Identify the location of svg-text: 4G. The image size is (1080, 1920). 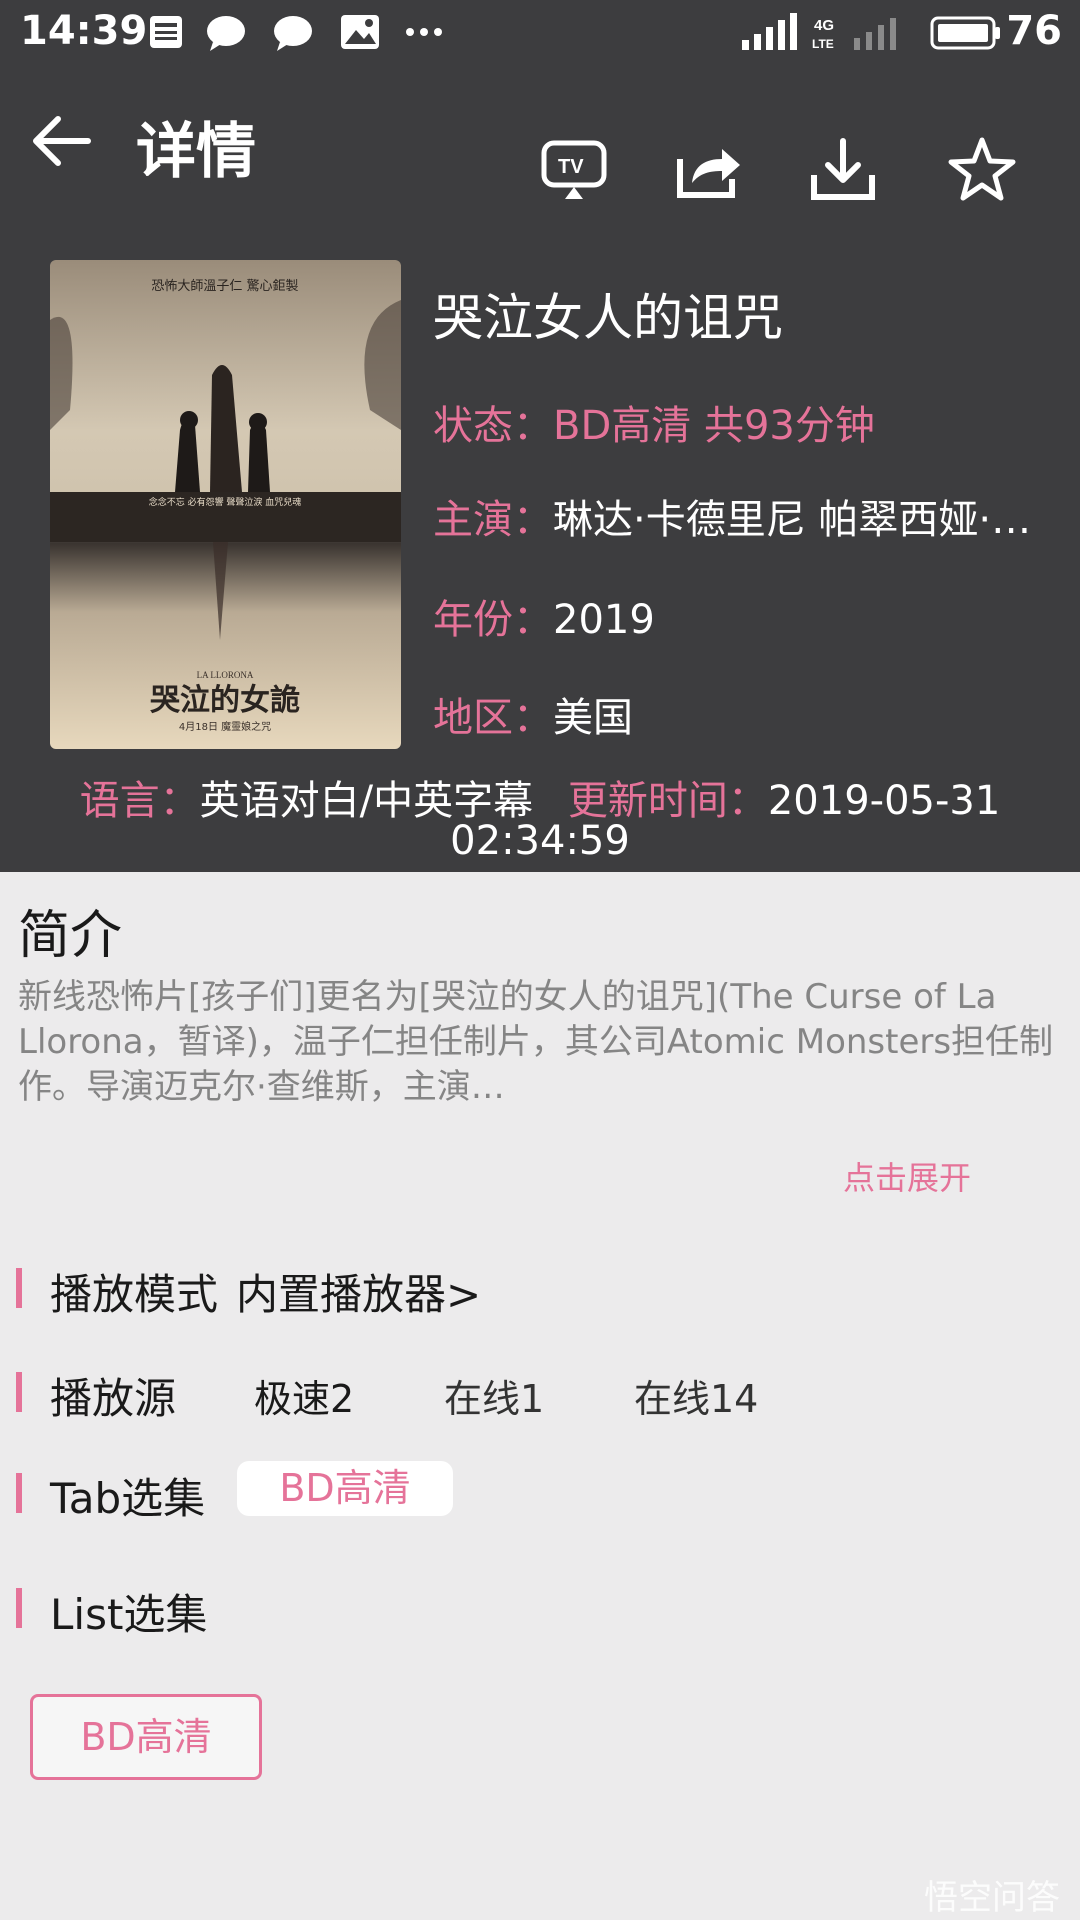
(824, 25).